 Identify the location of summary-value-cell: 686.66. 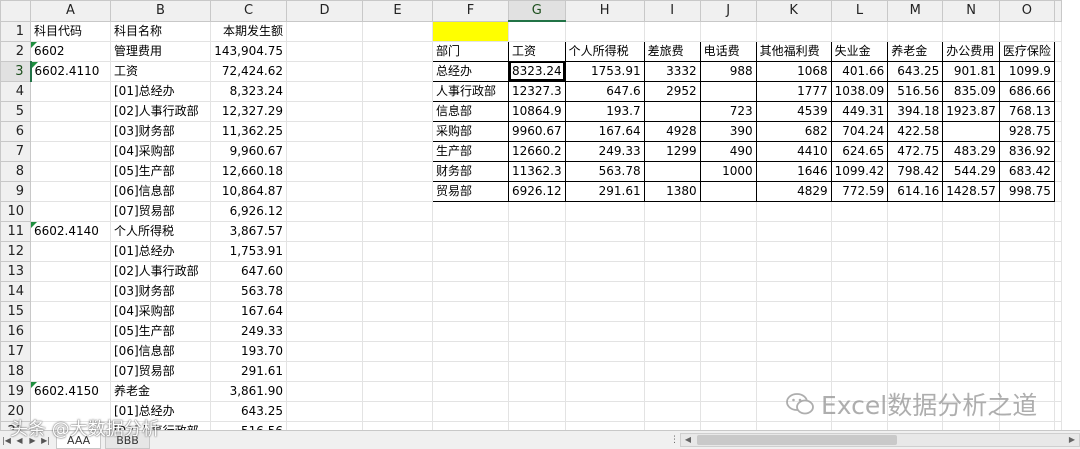
(1026, 91).